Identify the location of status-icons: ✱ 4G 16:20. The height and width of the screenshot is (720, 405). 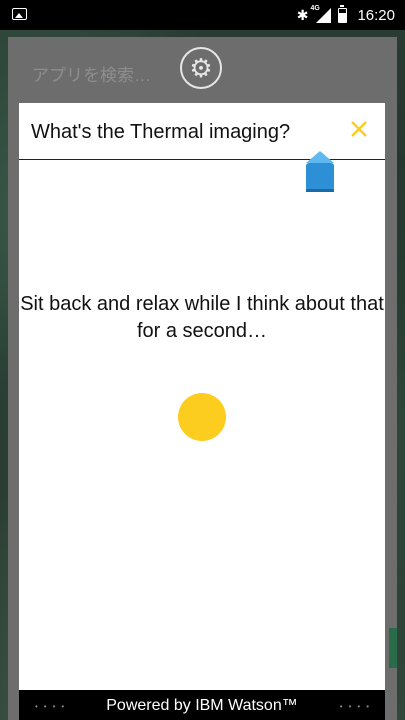
(346, 15).